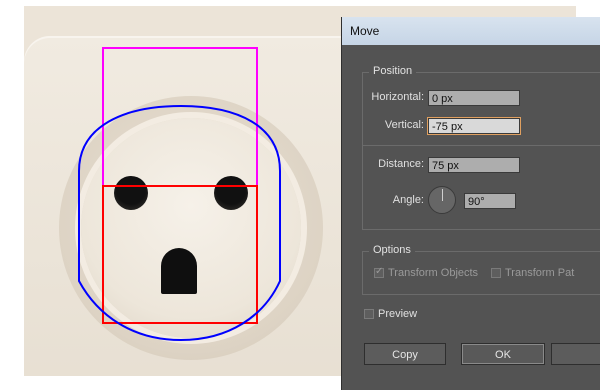 The height and width of the screenshot is (390, 600). What do you see at coordinates (393, 71) in the screenshot?
I see `position-section-label: Position` at bounding box center [393, 71].